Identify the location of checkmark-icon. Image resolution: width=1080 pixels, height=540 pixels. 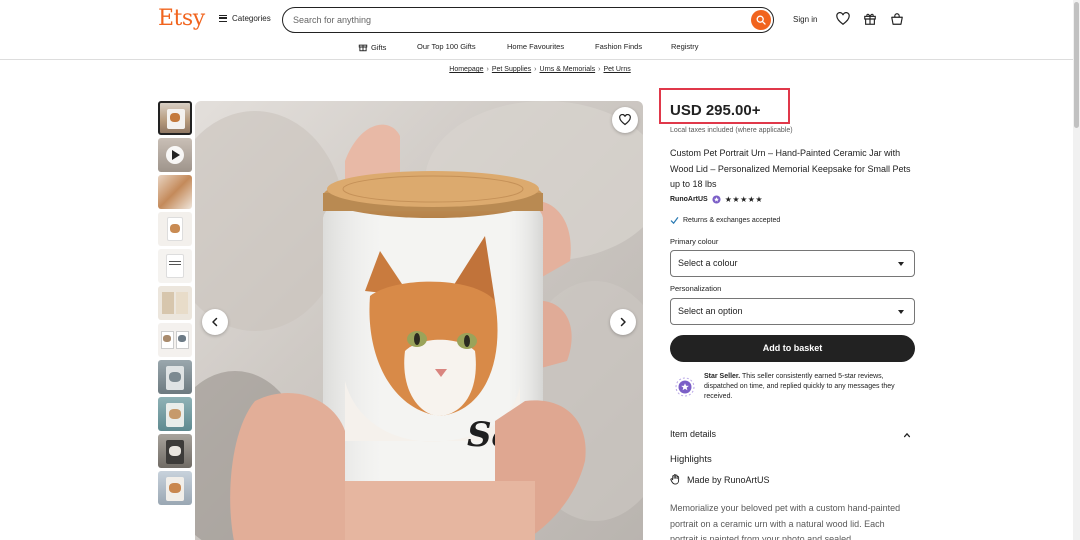
(674, 221).